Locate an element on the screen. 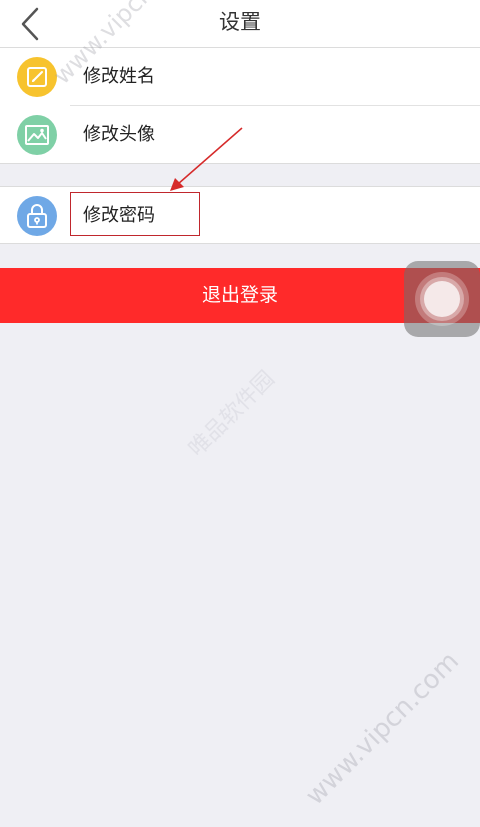 The image size is (480, 827). menu-item-edit-name: 修改姓名 is located at coordinates (240, 77).